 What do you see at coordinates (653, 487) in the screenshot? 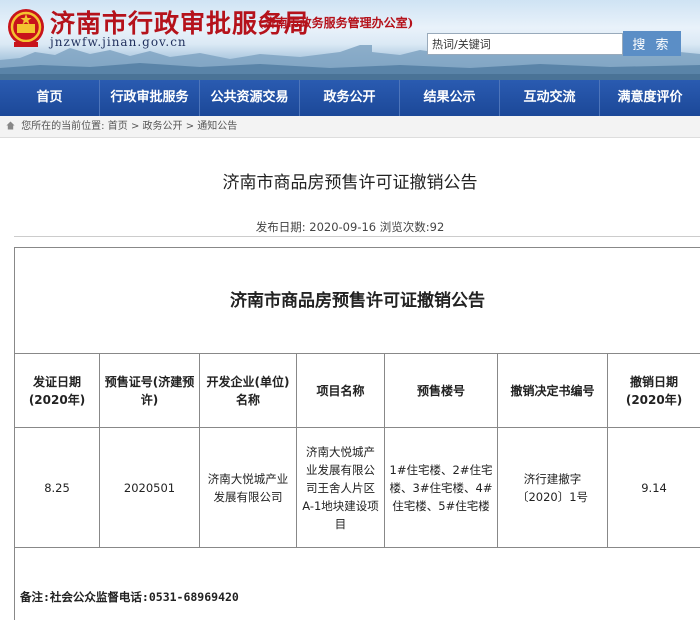
I see `table-cell: 9.14` at bounding box center [653, 487].